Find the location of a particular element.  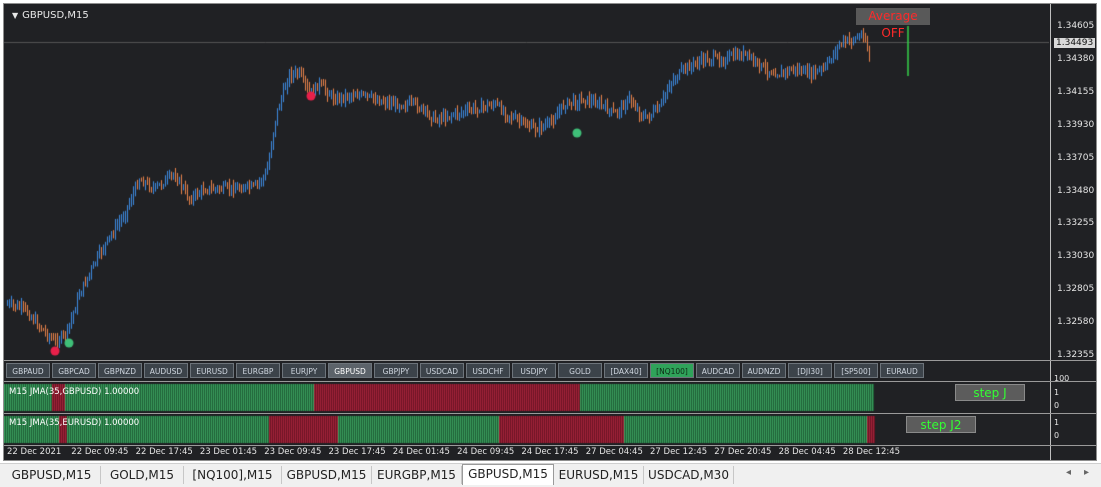

tab-1: GOLD,M15 is located at coordinates (142, 475).